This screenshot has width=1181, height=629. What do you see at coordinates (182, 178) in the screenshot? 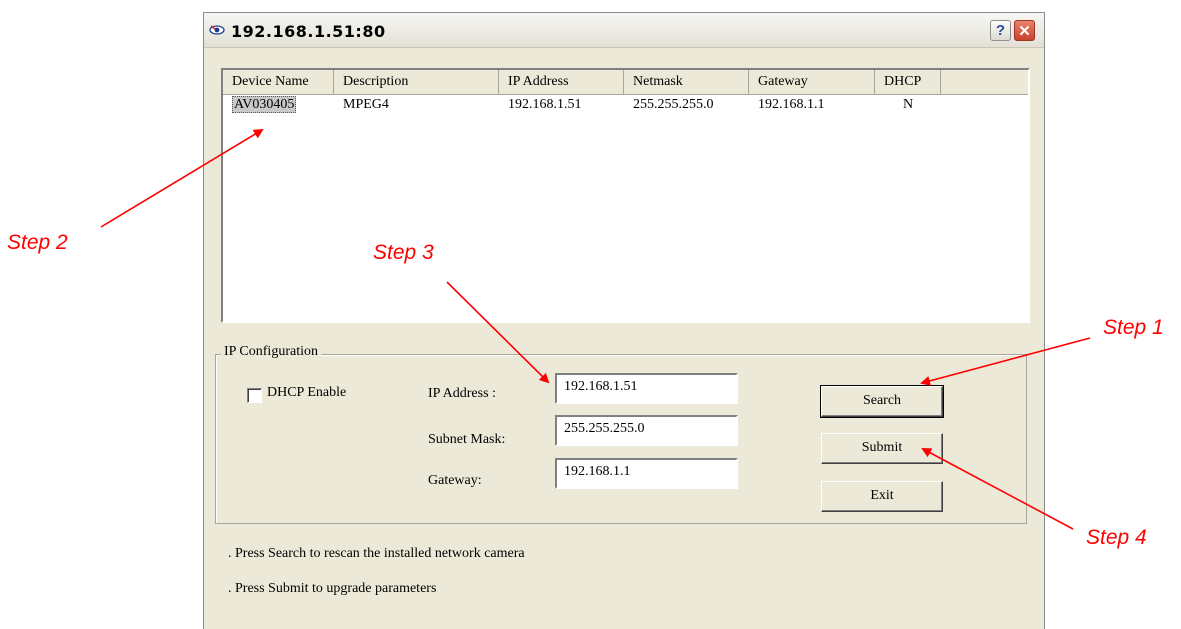
I see `step2-arrow` at bounding box center [182, 178].